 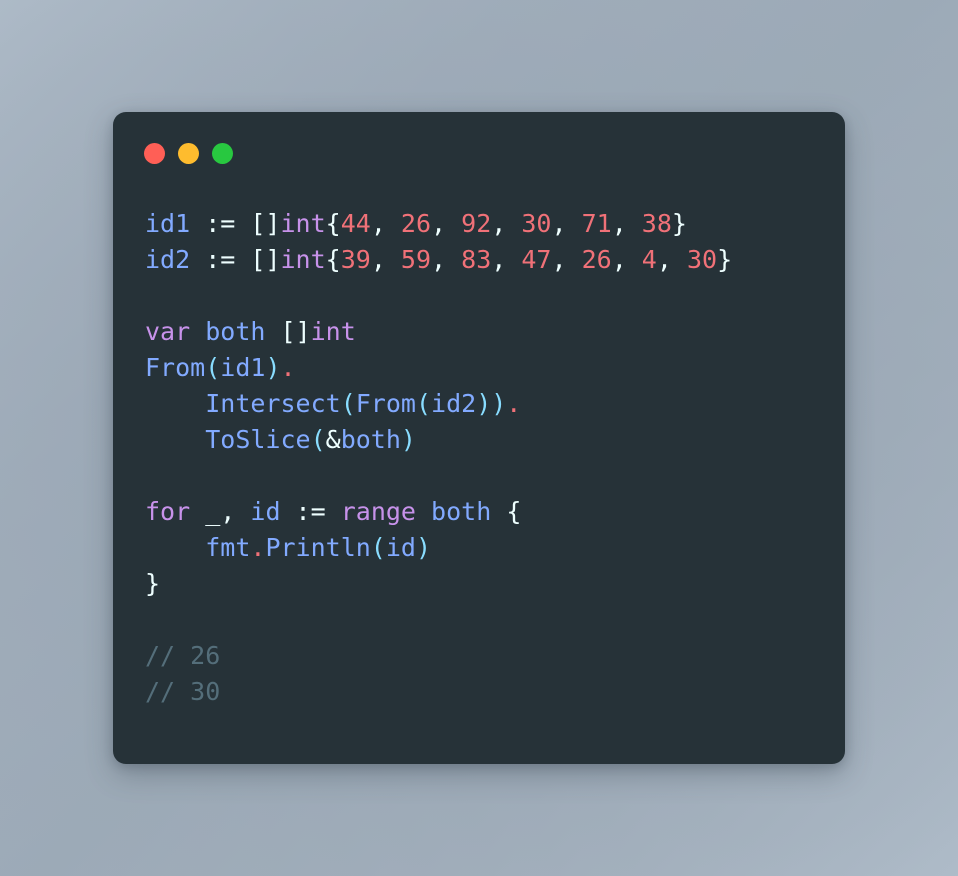 I want to click on code-token: &, so click(x=333, y=439).